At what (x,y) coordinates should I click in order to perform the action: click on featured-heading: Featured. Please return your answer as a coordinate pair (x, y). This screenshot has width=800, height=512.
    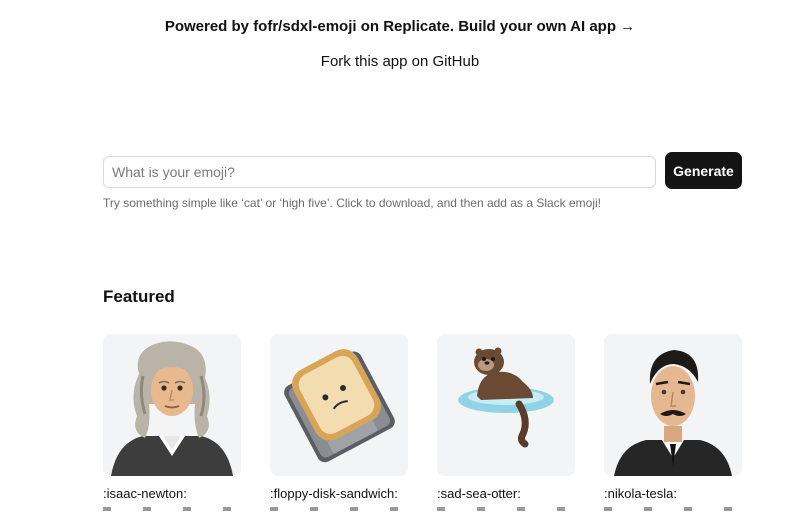
    Looking at the image, I should click on (139, 296).